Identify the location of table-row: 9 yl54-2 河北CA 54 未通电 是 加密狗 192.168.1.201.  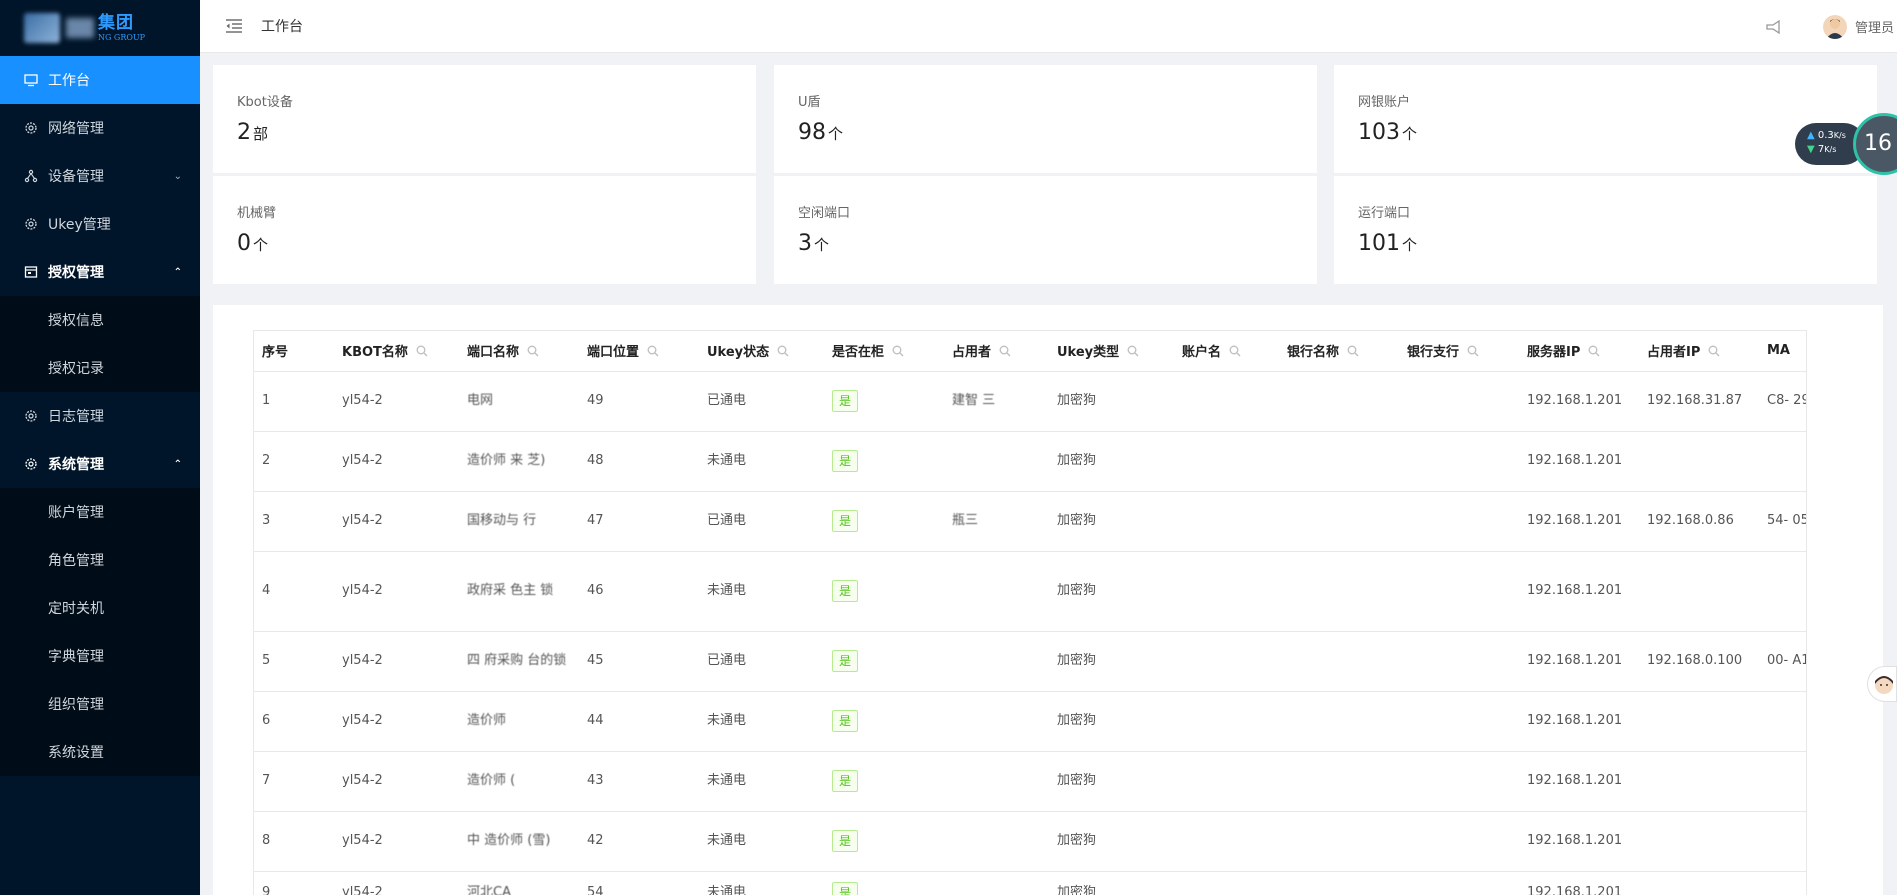
(1030, 883).